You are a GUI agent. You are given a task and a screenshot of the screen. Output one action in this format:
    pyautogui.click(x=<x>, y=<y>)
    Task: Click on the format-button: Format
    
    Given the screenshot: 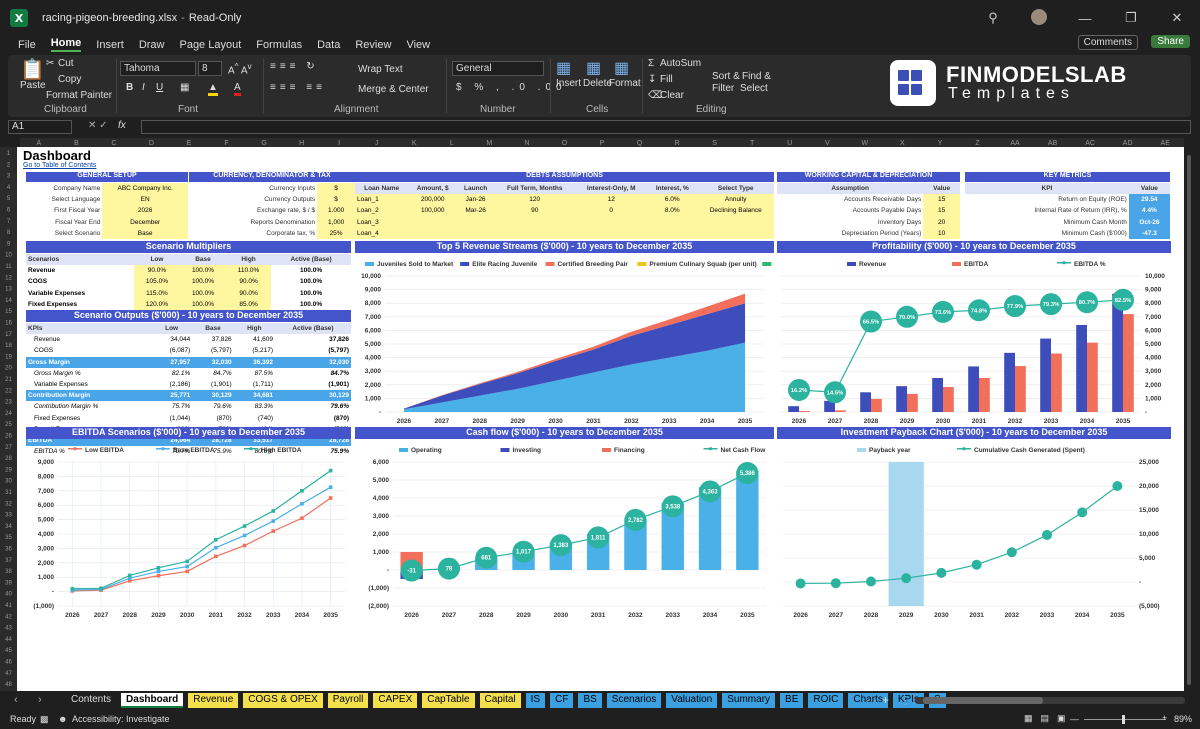 What is the action you would take?
    pyautogui.click(x=625, y=83)
    